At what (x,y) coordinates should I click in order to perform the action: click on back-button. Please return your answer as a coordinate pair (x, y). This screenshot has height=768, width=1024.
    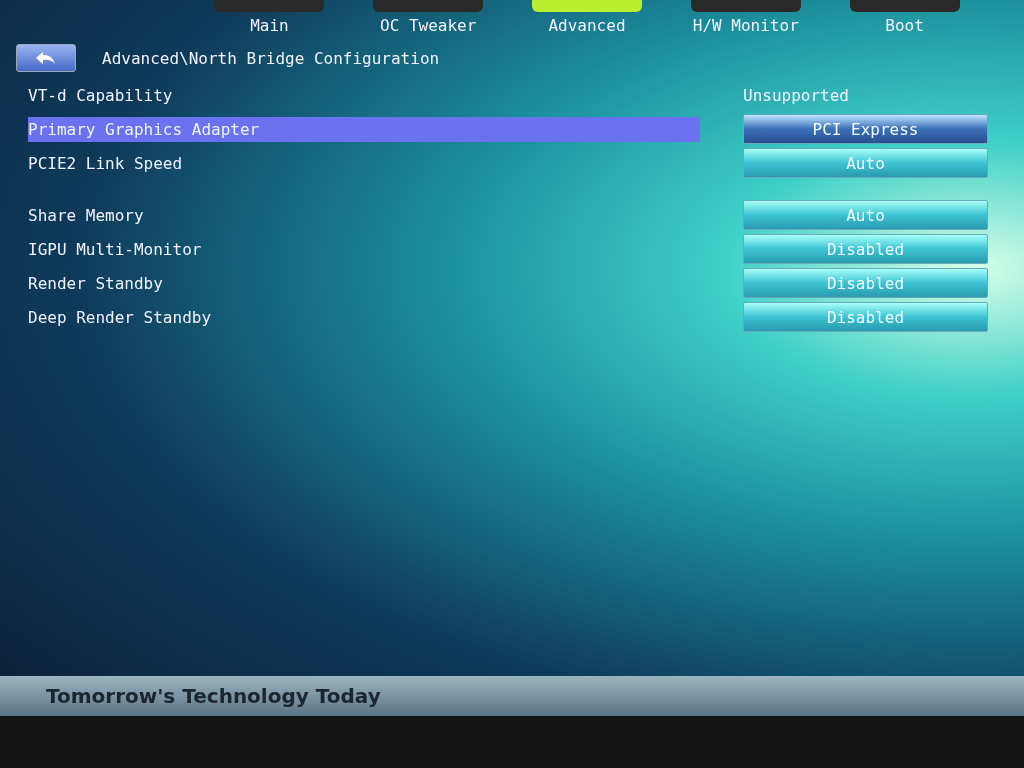
    Looking at the image, I should click on (46, 58).